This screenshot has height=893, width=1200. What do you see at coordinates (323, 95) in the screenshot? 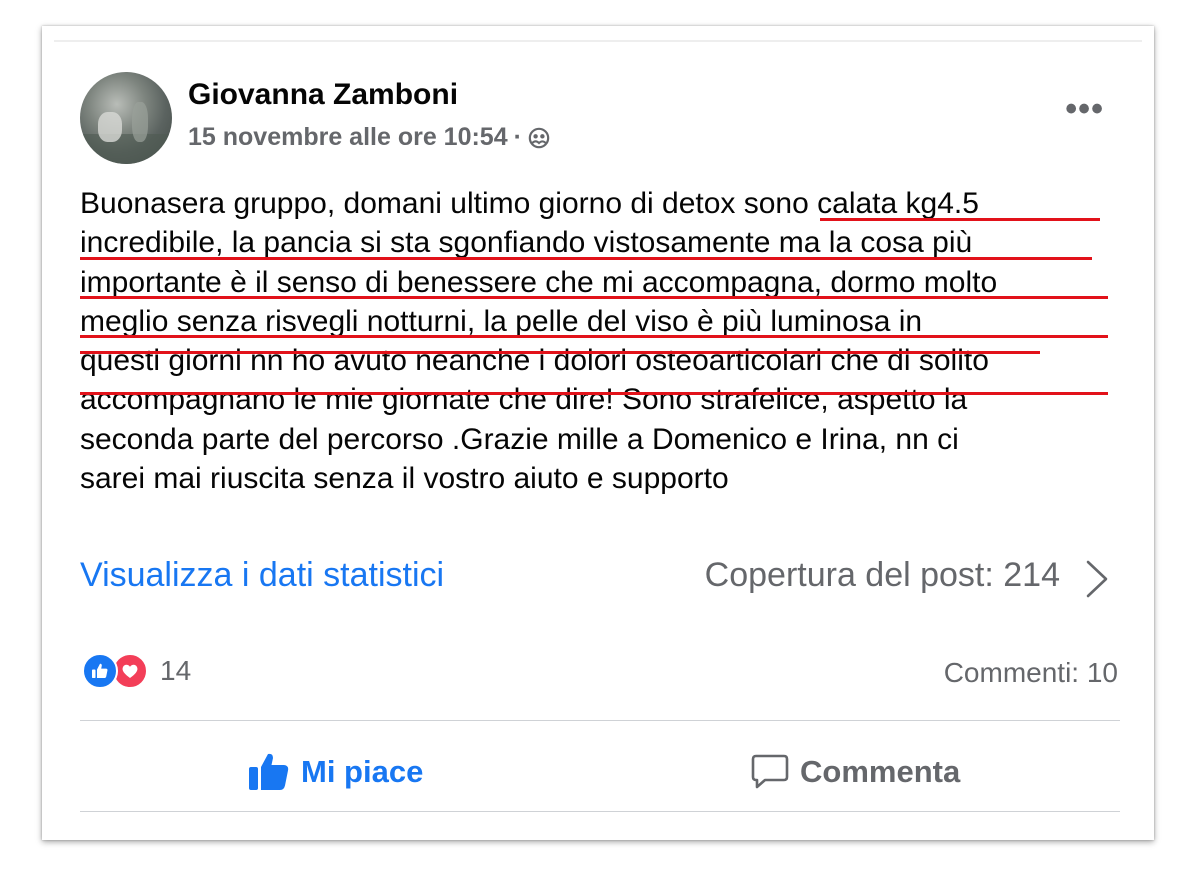
I see `author-name: Giovanna Zamboni` at bounding box center [323, 95].